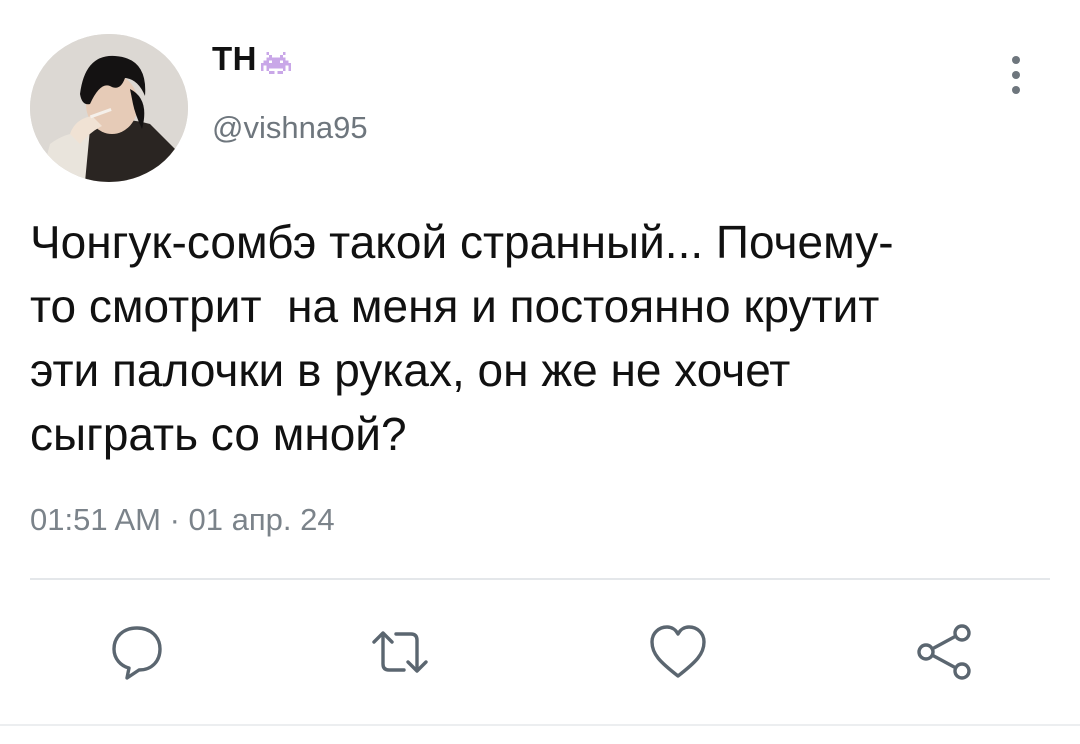 The image size is (1080, 744). Describe the element at coordinates (540, 655) in the screenshot. I see `action-bar` at that location.